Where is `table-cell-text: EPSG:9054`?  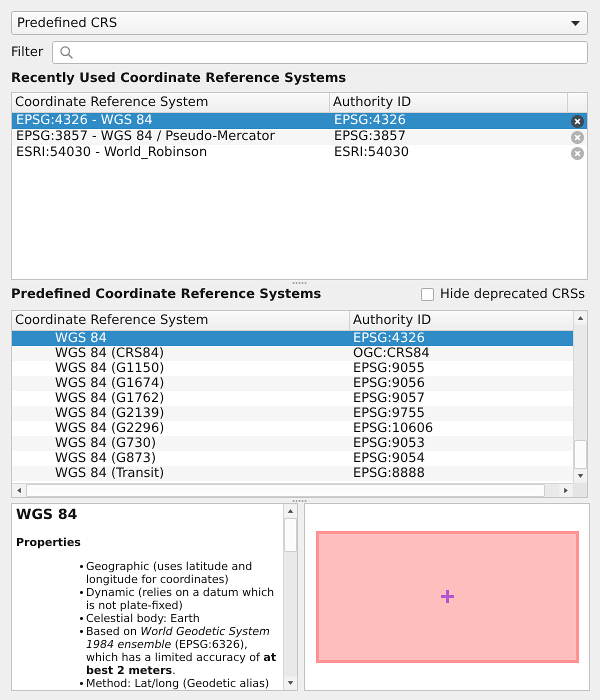
table-cell-text: EPSG:9054 is located at coordinates (389, 458).